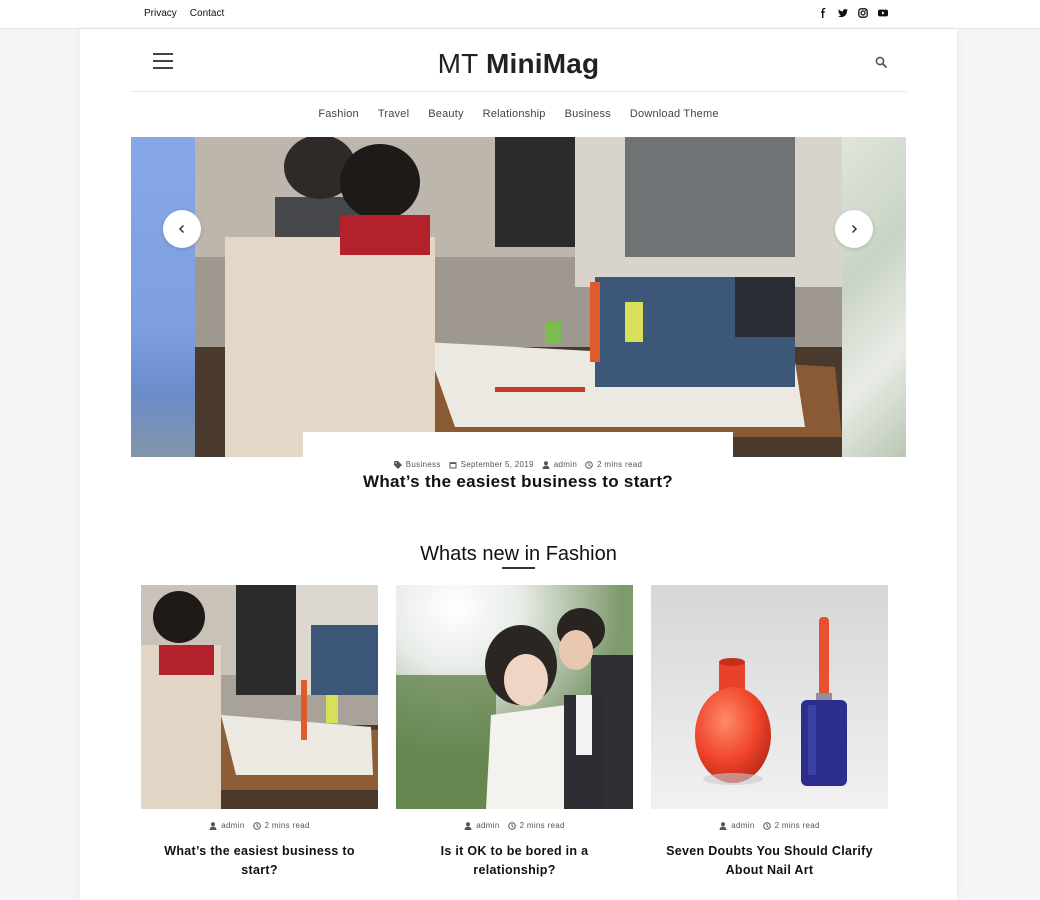 This screenshot has width=1040, height=900. I want to click on nav-item-business: Business, so click(588, 114).